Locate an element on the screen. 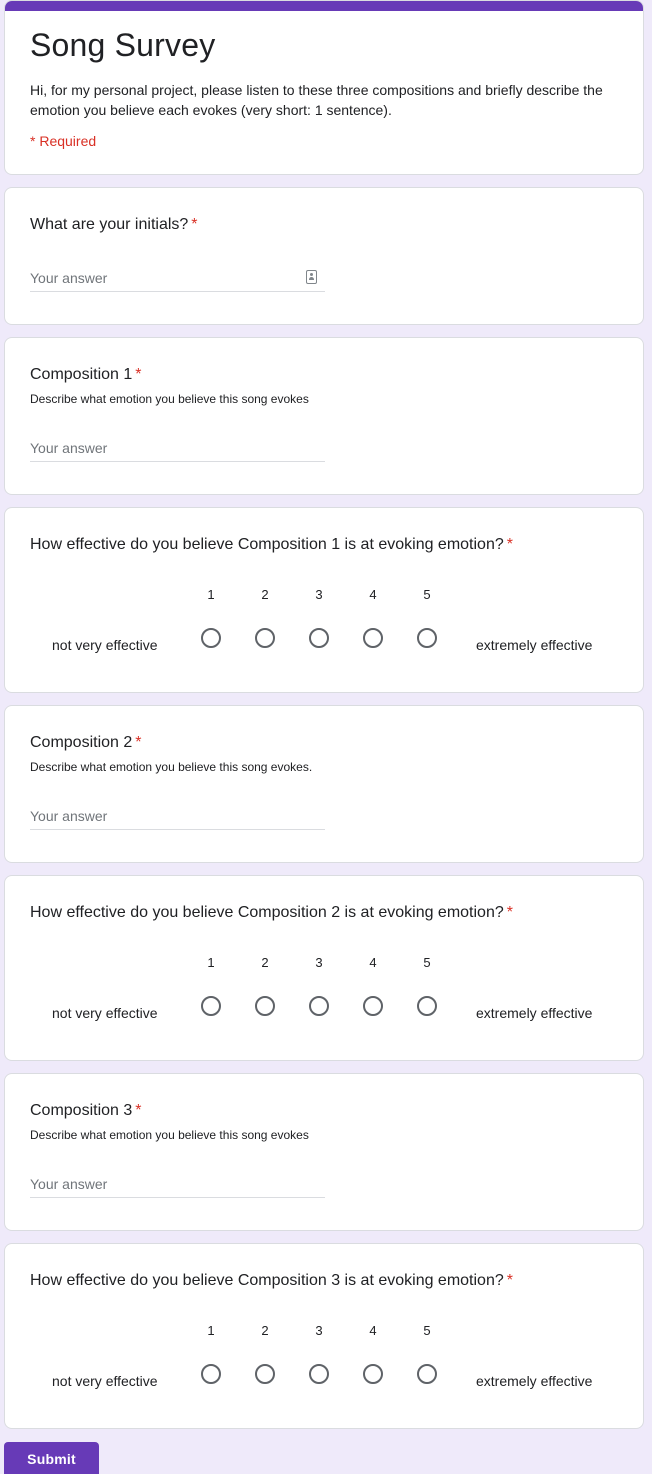 The width and height of the screenshot is (652, 1474). question-title: Composition 2 * is located at coordinates (86, 742).